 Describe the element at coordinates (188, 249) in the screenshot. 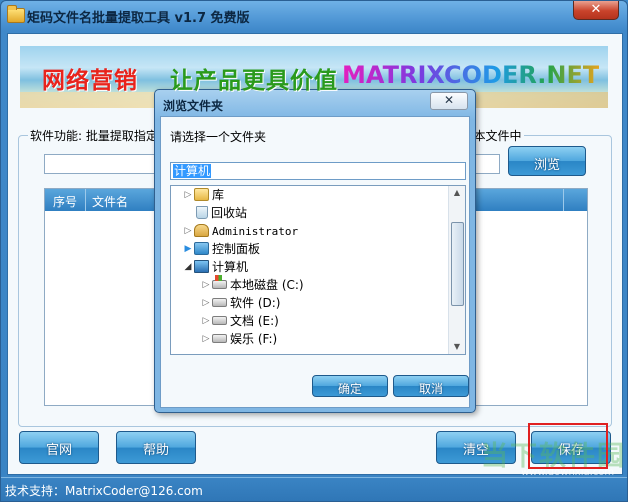

I see `expand-arrow-icon: ▶` at that location.